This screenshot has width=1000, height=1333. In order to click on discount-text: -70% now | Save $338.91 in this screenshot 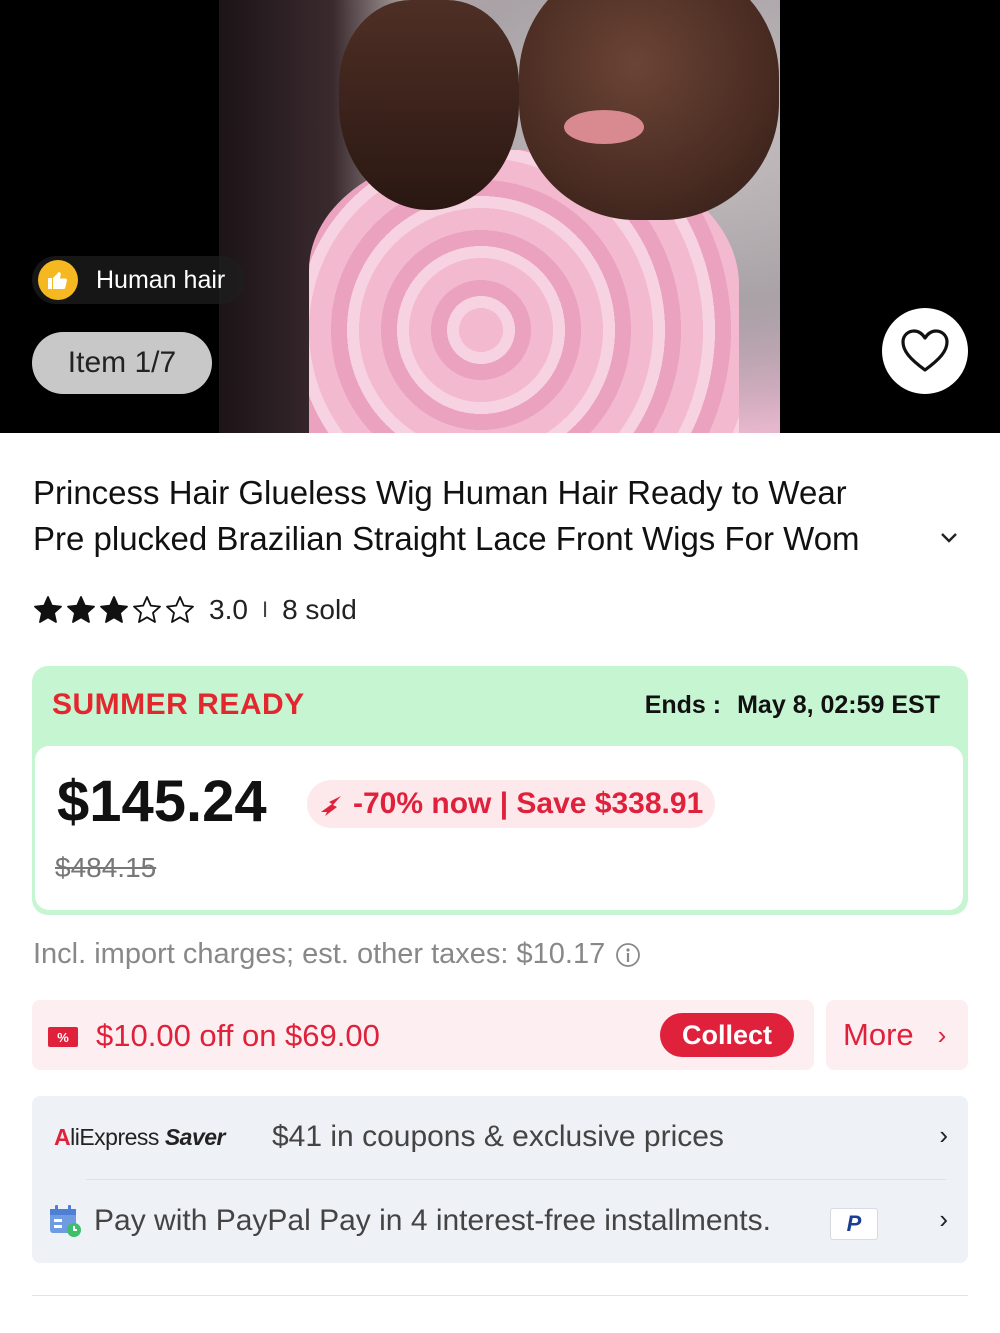, I will do `click(528, 803)`.